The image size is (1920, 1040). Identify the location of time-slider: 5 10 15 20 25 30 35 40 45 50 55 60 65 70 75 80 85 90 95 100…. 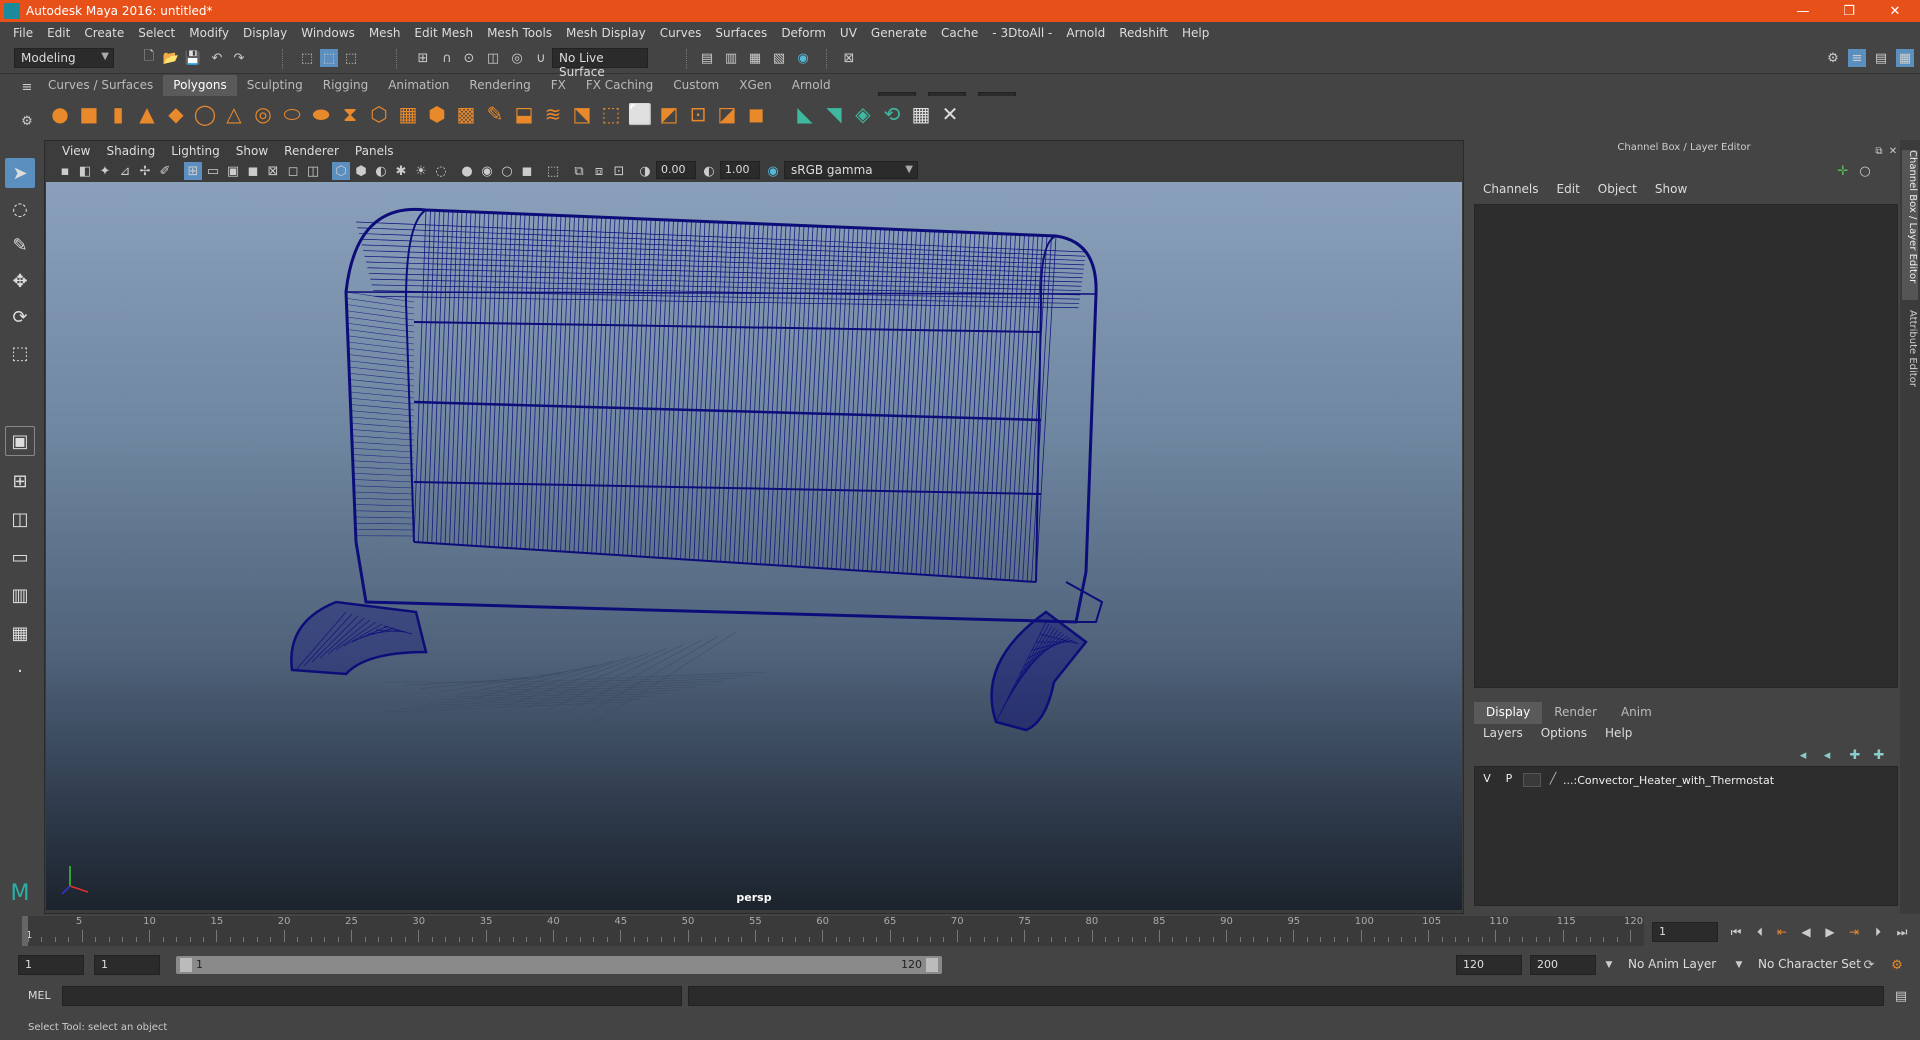
(833, 931).